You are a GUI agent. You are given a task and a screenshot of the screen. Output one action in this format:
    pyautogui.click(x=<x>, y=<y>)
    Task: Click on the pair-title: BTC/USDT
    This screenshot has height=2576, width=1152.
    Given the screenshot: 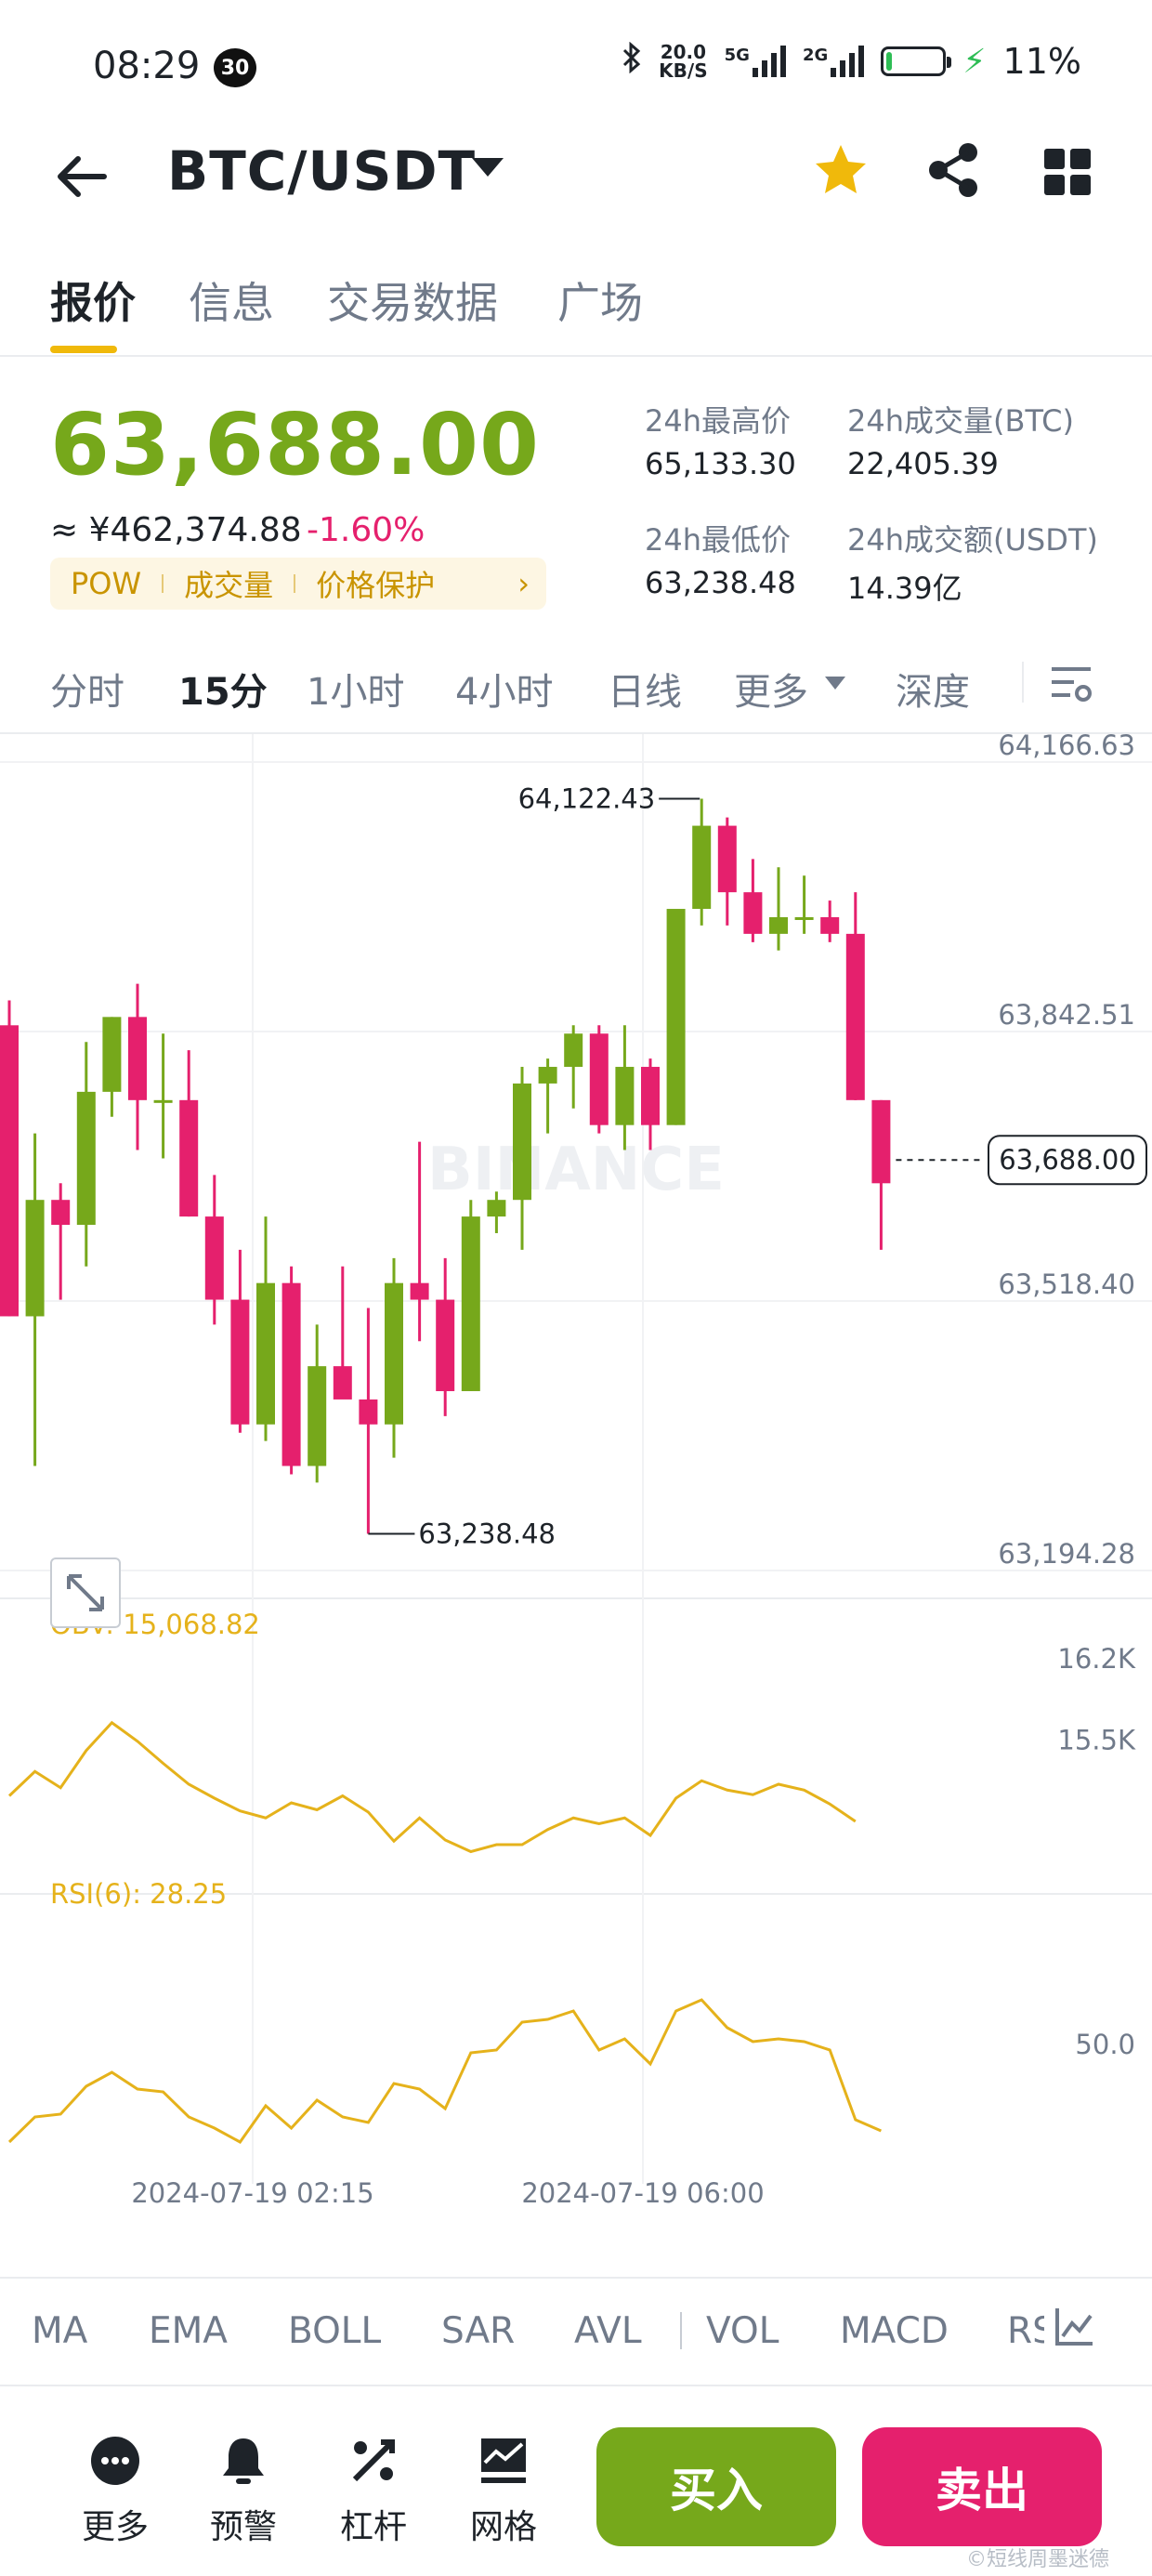 What is the action you would take?
    pyautogui.click(x=321, y=171)
    